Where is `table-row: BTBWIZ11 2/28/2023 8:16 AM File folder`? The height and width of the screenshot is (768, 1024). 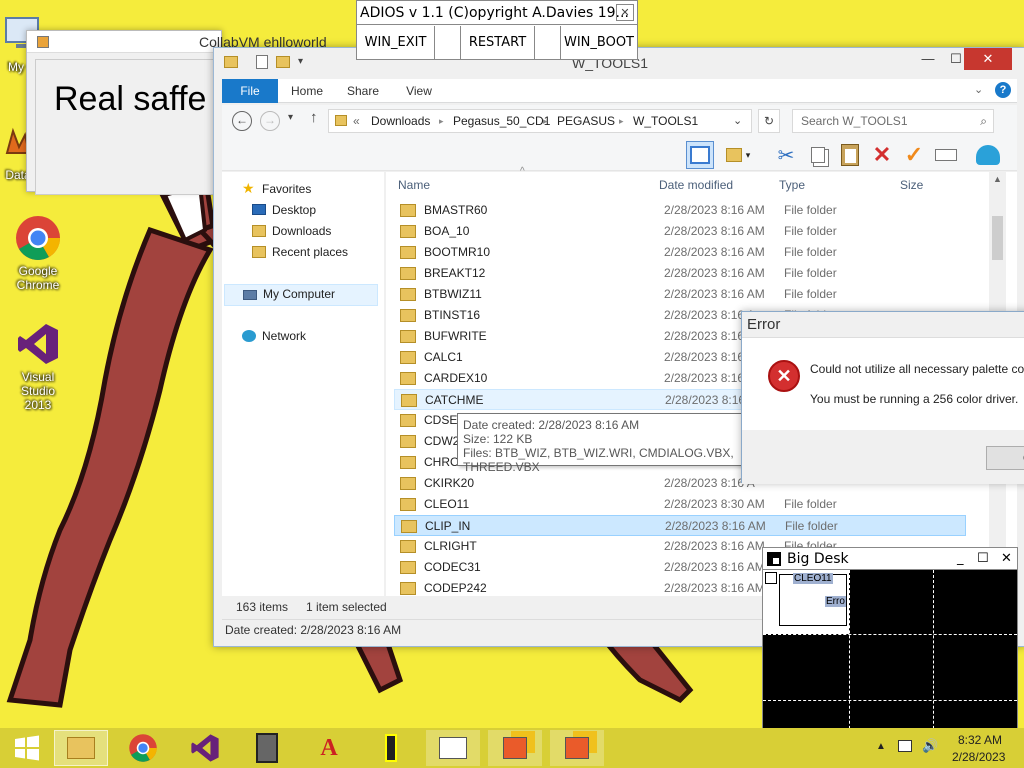
table-row: BTBWIZ11 2/28/2023 8:16 AM File folder is located at coordinates (680, 294).